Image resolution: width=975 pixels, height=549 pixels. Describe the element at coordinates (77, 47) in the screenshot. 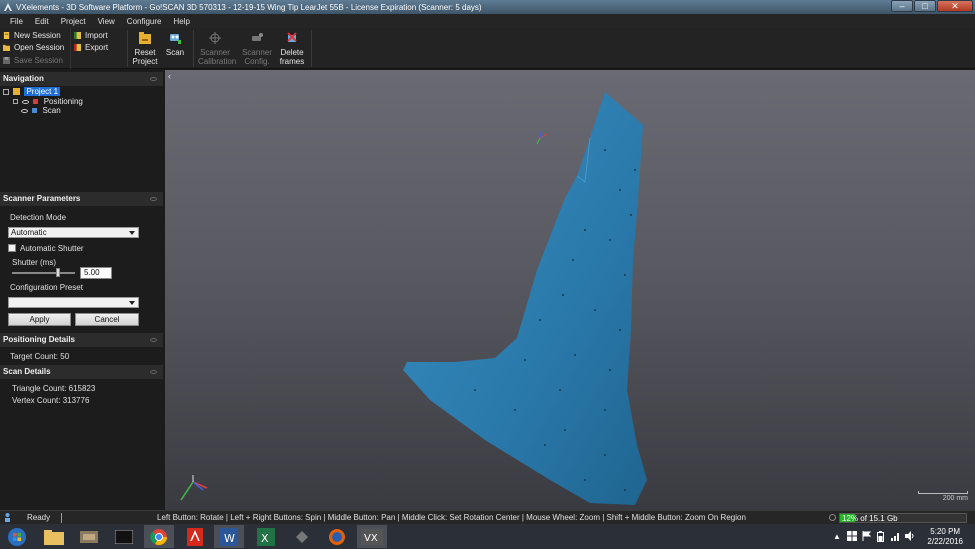

I see `export-icon` at that location.